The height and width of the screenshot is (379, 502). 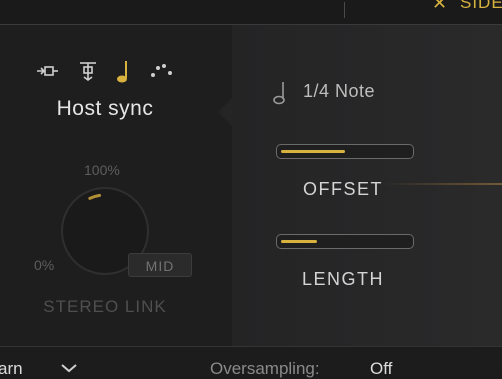 I want to click on knob-min-label: 0%, so click(x=44, y=265).